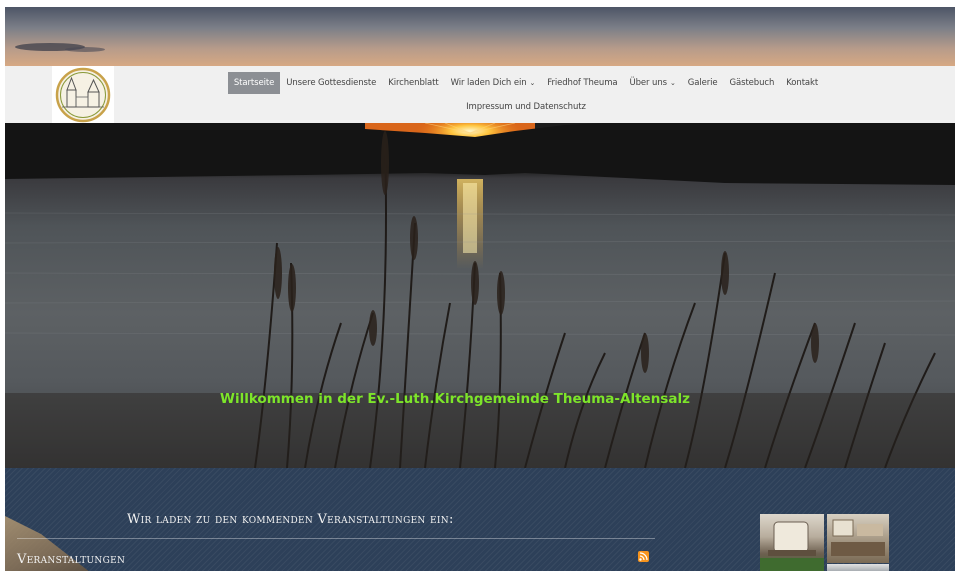 The width and height of the screenshot is (956, 571). I want to click on nav-item-label: Wir laden Dich ein, so click(488, 83).